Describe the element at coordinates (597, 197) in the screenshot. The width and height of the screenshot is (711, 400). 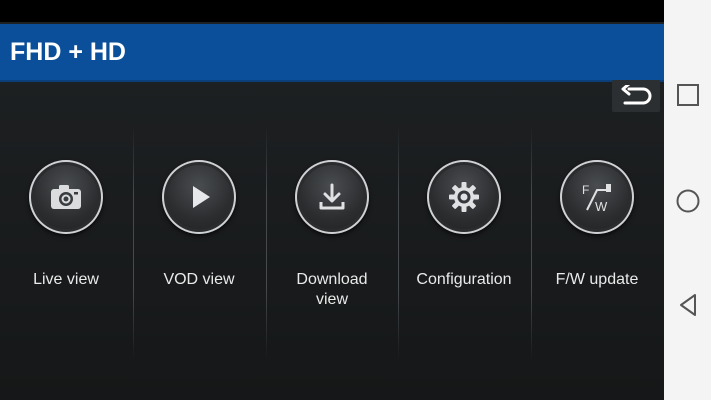
I see `firmware-update-icon: F W` at that location.